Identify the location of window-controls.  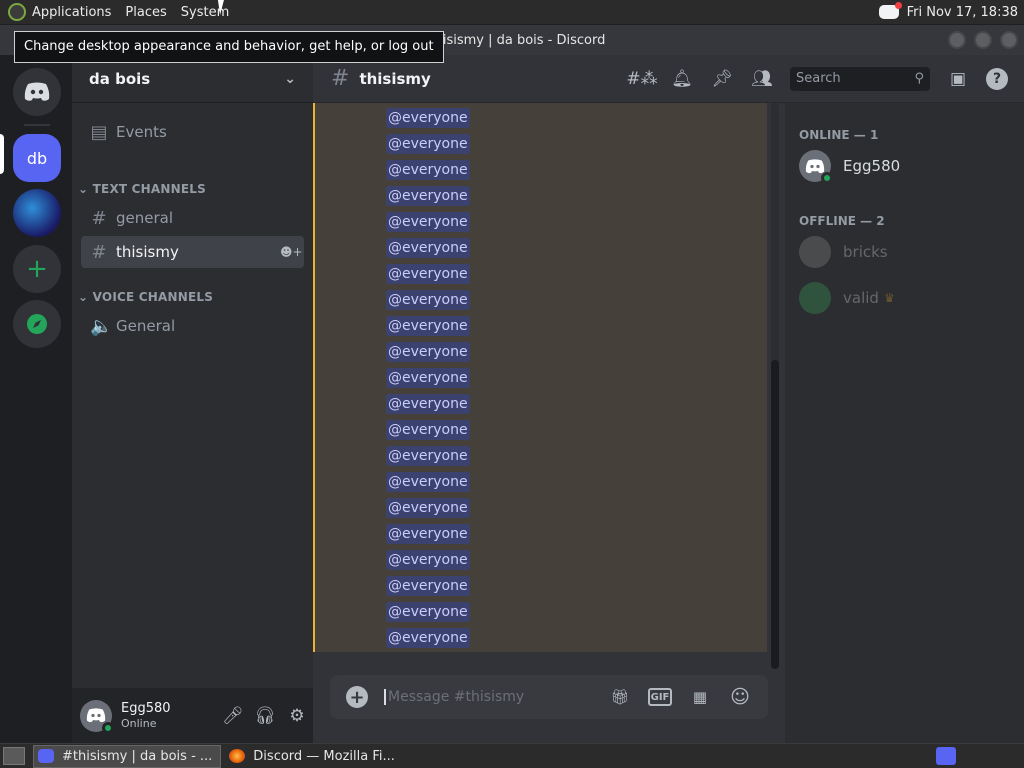
(983, 40).